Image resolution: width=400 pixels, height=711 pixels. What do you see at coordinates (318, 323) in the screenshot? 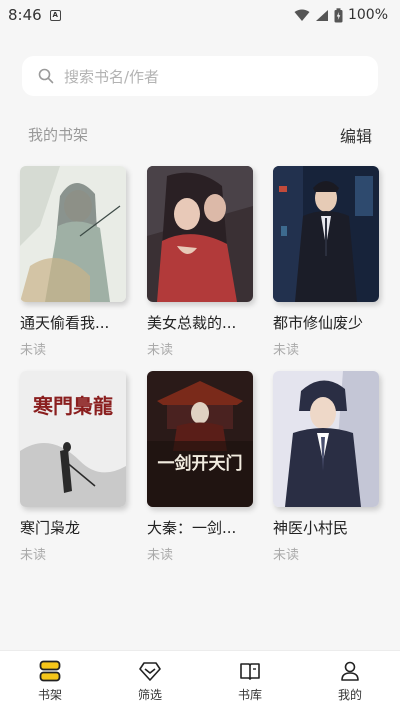
I see `book-title: 都市修仙废少` at bounding box center [318, 323].